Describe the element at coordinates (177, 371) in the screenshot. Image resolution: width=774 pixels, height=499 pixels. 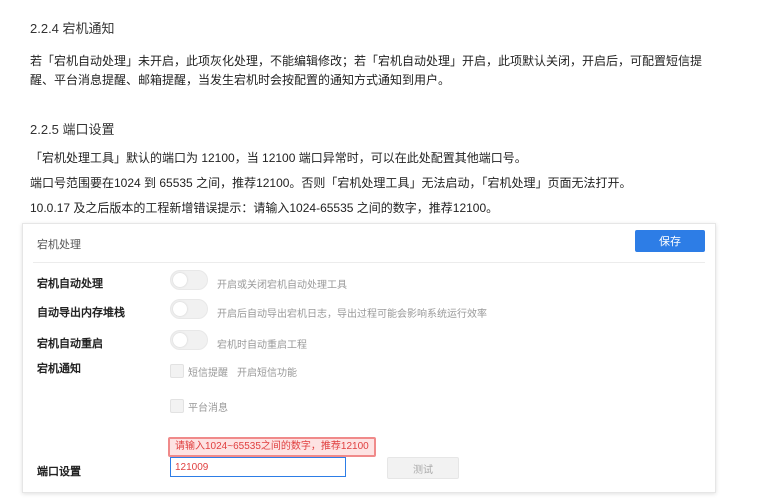
I see `sms-checkbox` at that location.